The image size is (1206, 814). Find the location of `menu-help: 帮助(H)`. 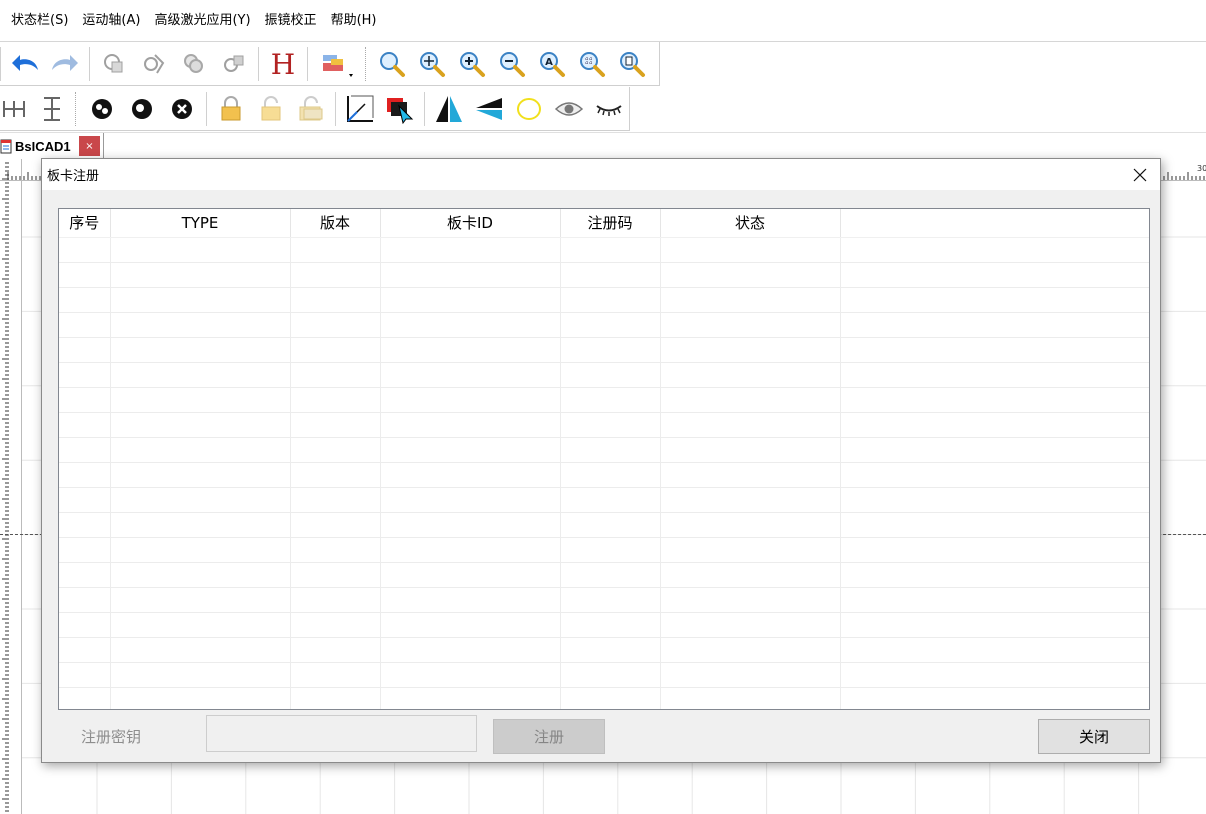

menu-help: 帮助(H) is located at coordinates (354, 21).